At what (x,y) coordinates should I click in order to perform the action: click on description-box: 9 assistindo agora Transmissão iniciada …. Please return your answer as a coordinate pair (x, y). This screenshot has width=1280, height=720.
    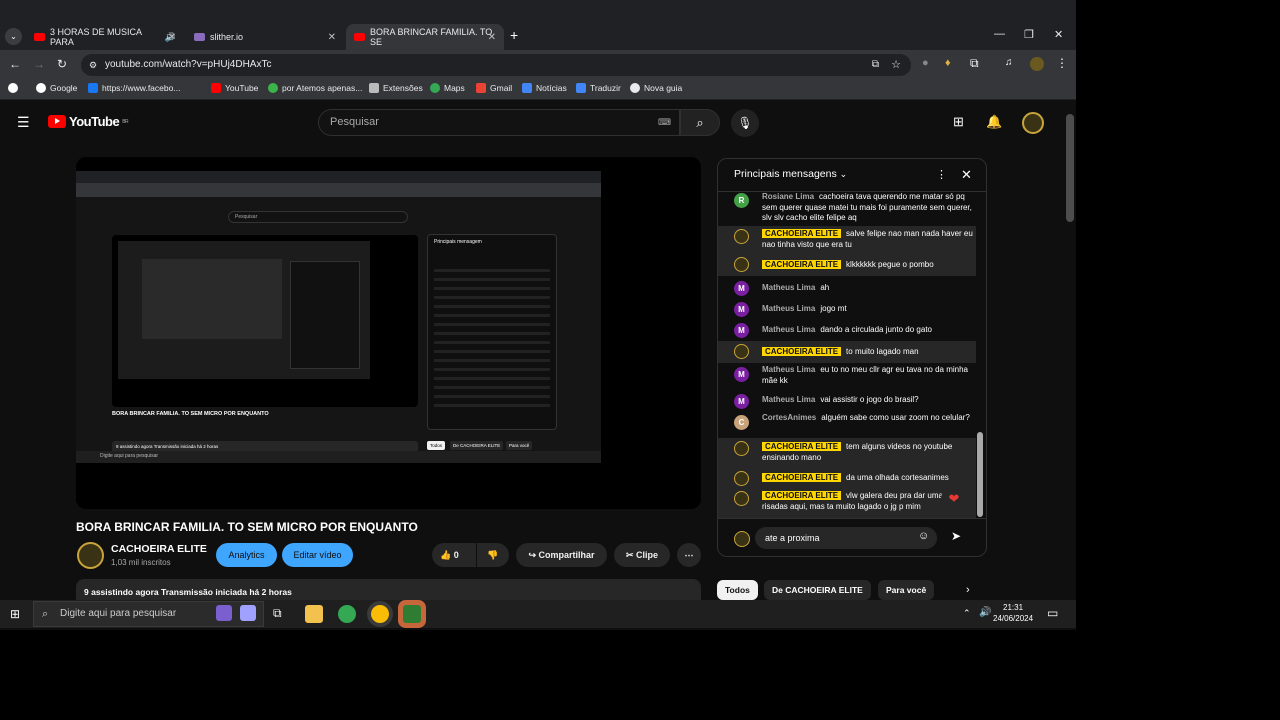
    Looking at the image, I should click on (388, 590).